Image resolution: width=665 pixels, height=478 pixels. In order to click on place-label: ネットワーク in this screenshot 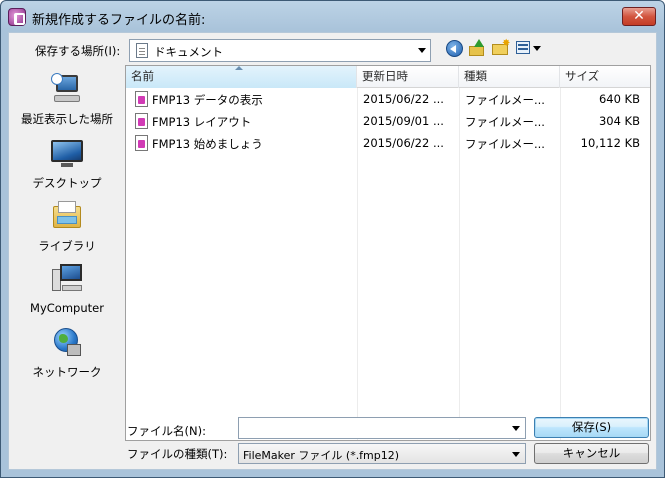, I will do `click(67, 372)`.